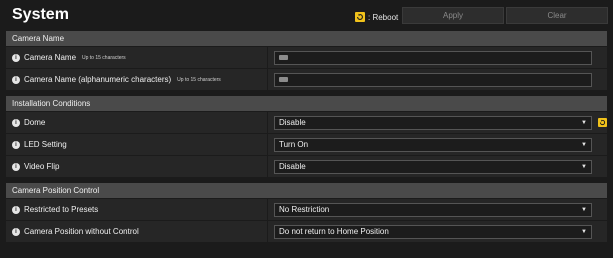  Describe the element at coordinates (433, 144) in the screenshot. I see `led-setting-select: Turn On ▼` at that location.